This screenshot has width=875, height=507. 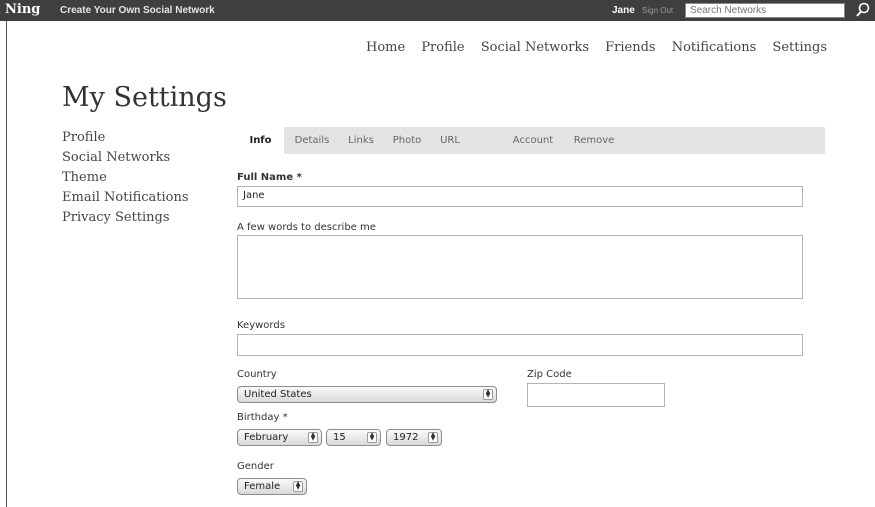 What do you see at coordinates (312, 140) in the screenshot?
I see `tab-details: Details` at bounding box center [312, 140].